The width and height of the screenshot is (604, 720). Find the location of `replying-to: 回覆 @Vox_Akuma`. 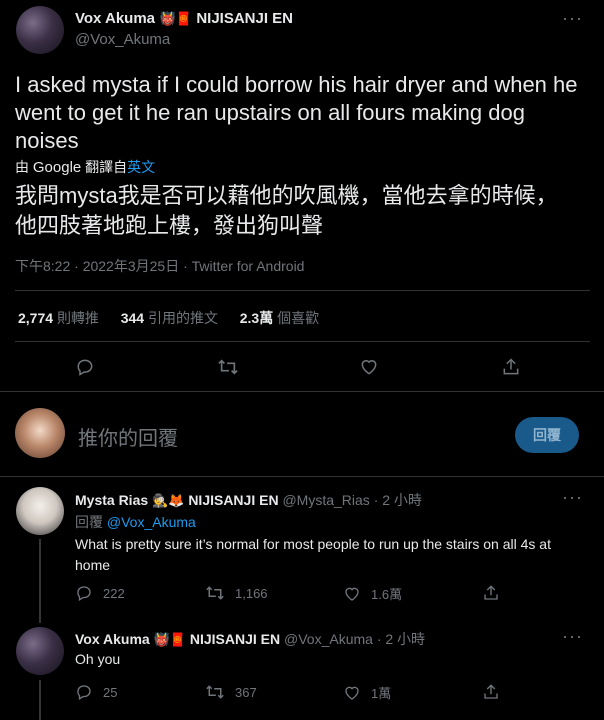

replying-to: 回覆 @Vox_Akuma is located at coordinates (135, 522).